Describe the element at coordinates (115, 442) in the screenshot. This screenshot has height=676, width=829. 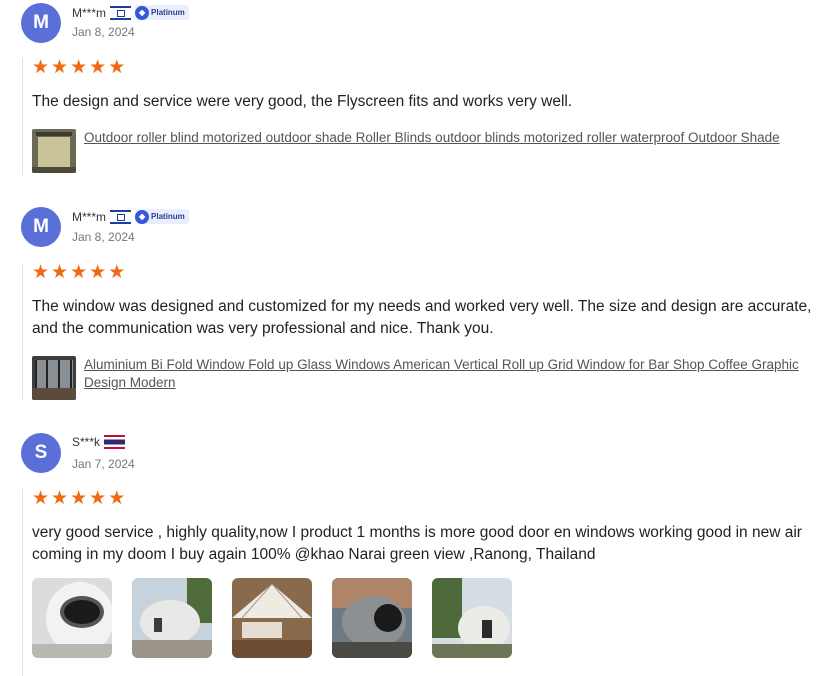
I see `thailand-flag-icon` at that location.